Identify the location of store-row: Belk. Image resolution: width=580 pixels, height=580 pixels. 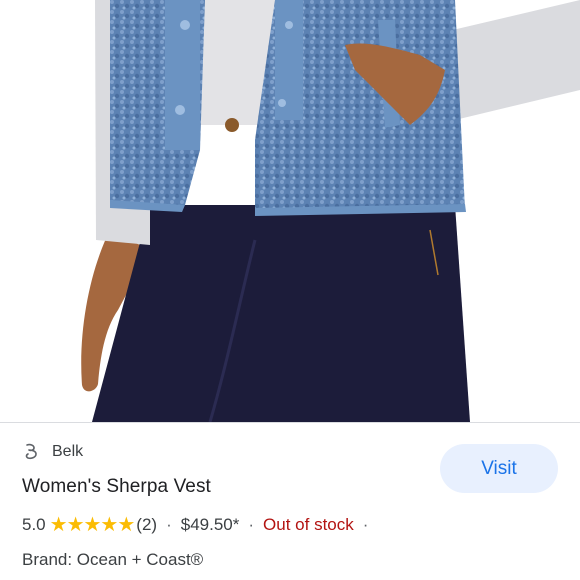
(52, 452).